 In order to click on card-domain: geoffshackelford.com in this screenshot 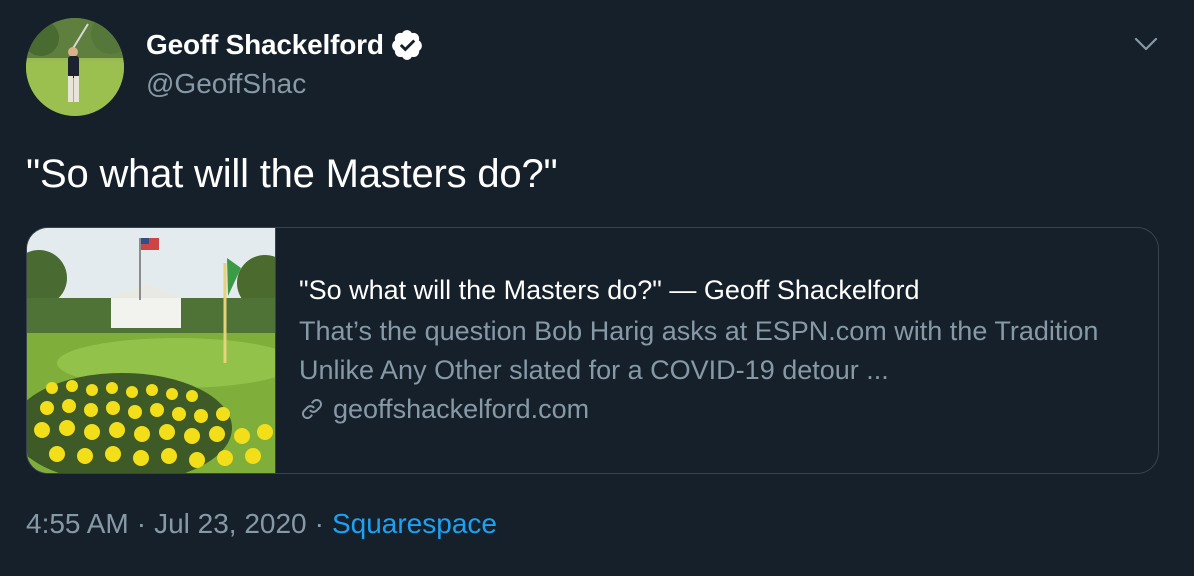, I will do `click(461, 409)`.